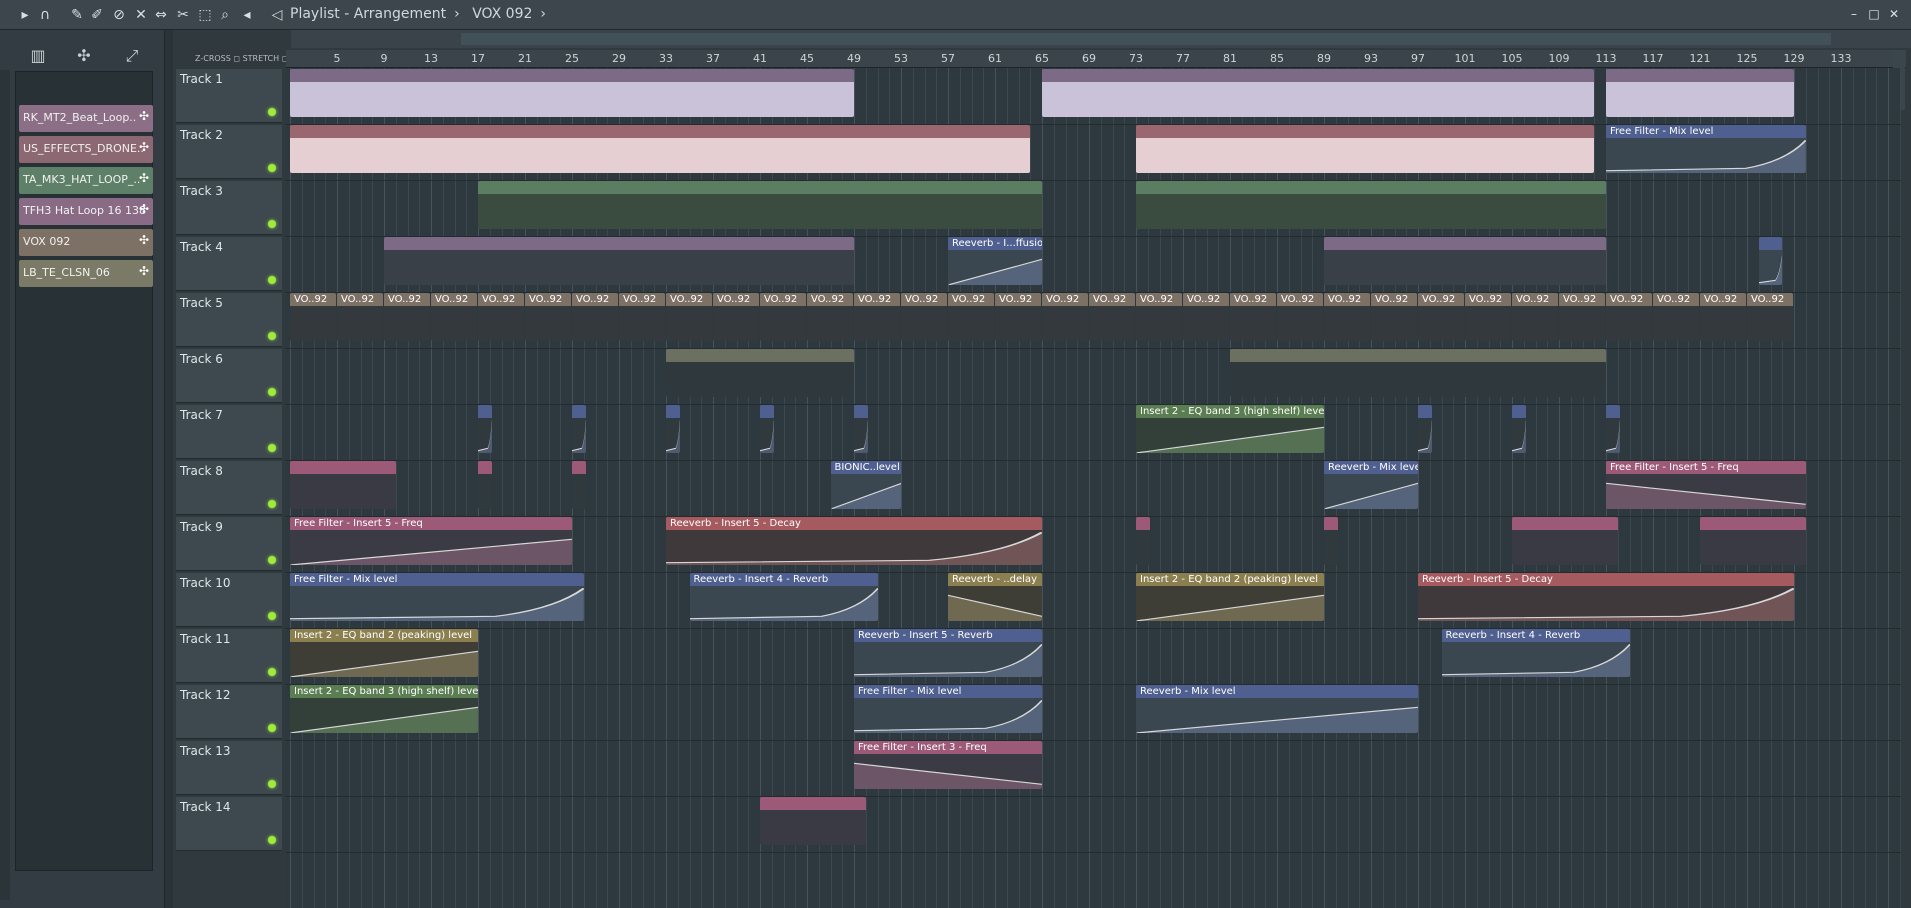  What do you see at coordinates (25, 15) in the screenshot?
I see `play-arrow-icon: ▸` at bounding box center [25, 15].